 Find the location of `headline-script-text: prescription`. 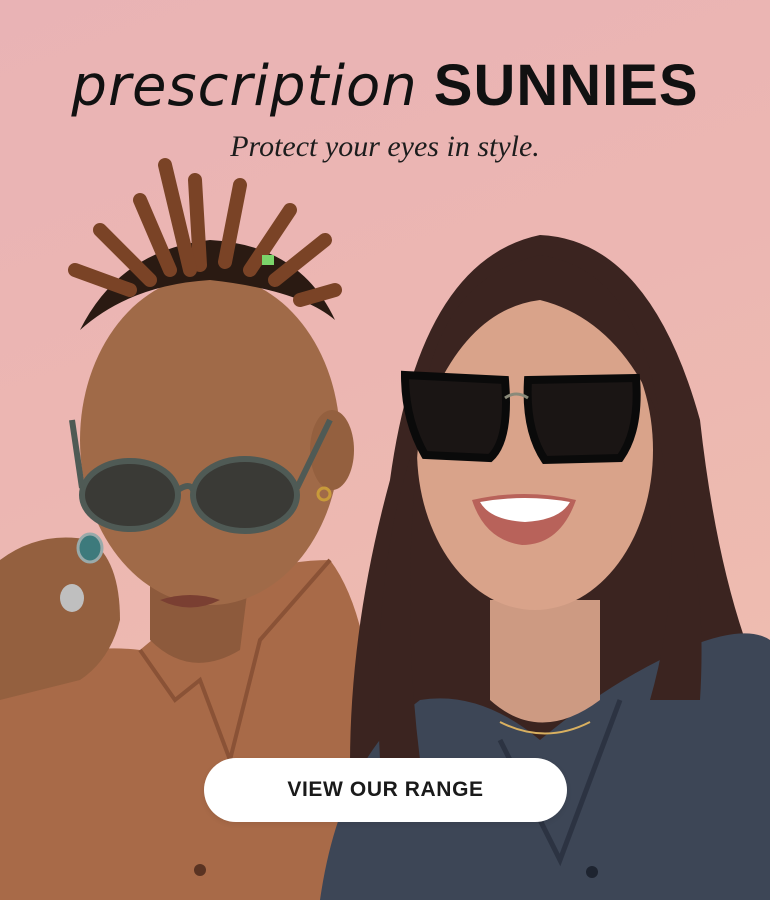

headline-script-text: prescription is located at coordinates (244, 86).